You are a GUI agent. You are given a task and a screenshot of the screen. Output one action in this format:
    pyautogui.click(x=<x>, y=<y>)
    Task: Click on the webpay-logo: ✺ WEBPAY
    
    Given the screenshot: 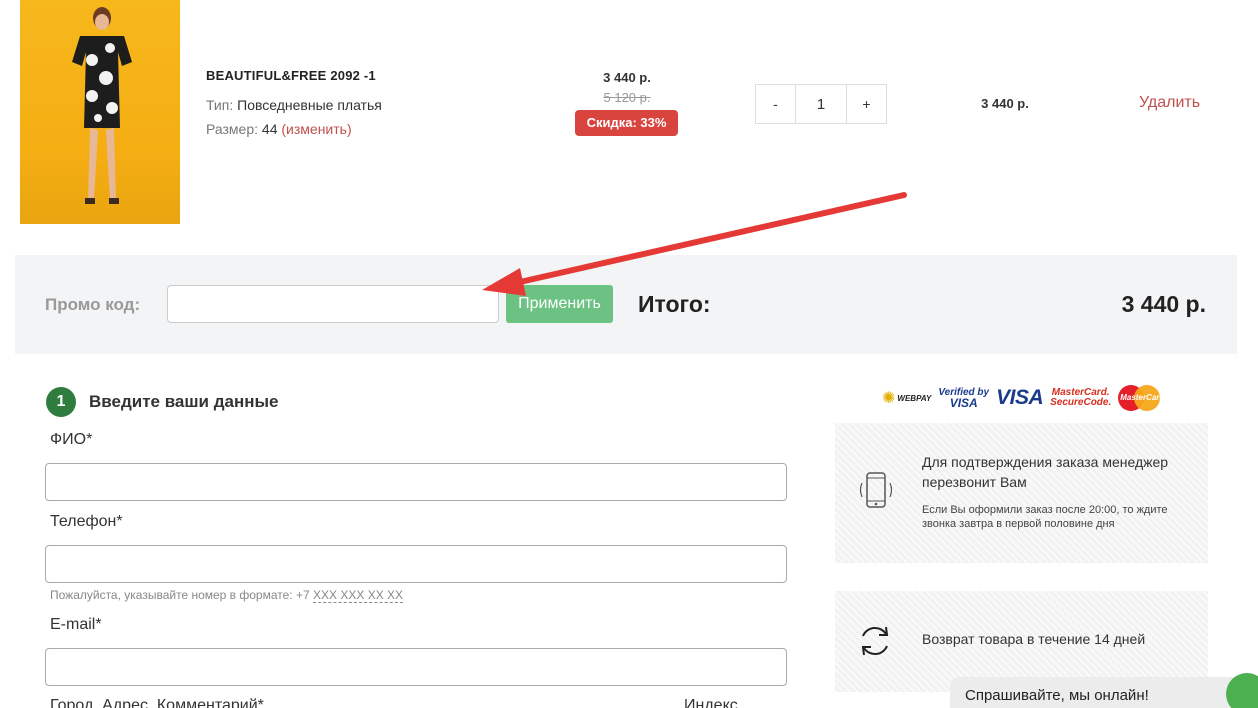 What is the action you would take?
    pyautogui.click(x=906, y=398)
    